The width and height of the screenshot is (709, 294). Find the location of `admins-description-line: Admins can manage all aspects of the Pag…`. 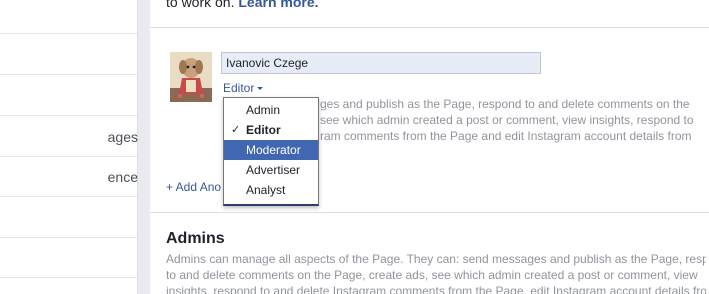

admins-description-line: Admins can manage all aspects of the Pag… is located at coordinates (436, 259).